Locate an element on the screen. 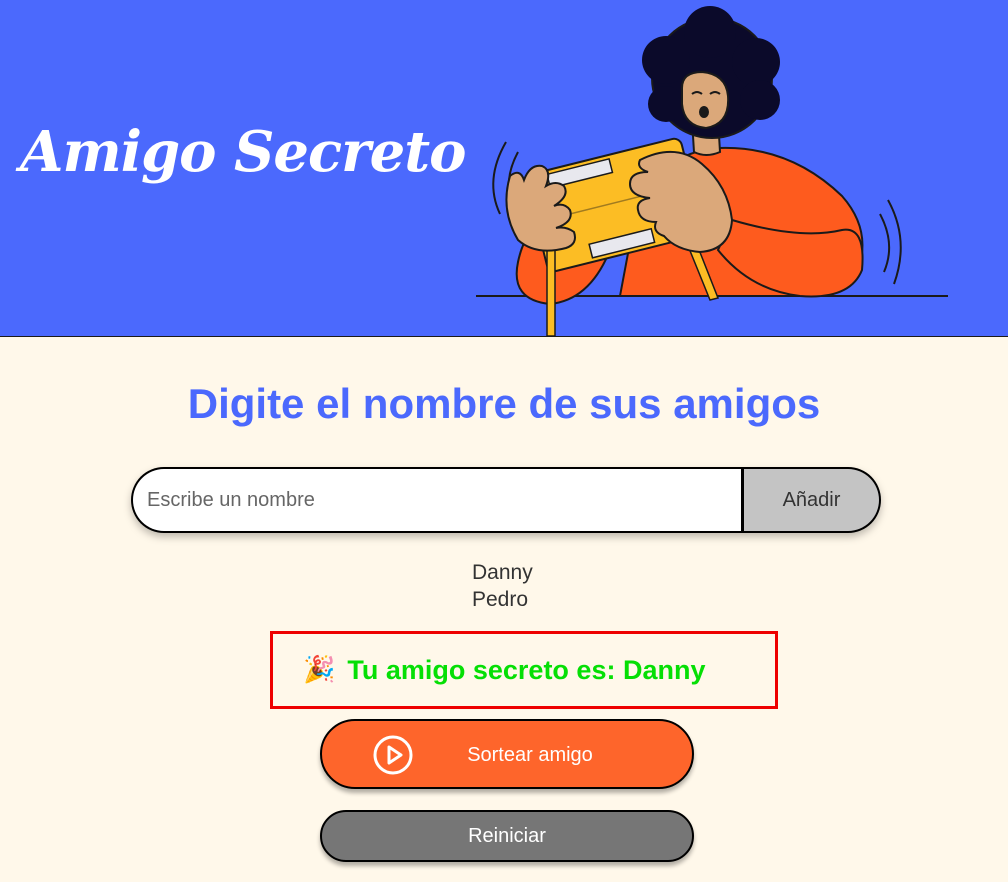  friend-name-input is located at coordinates (436, 500).